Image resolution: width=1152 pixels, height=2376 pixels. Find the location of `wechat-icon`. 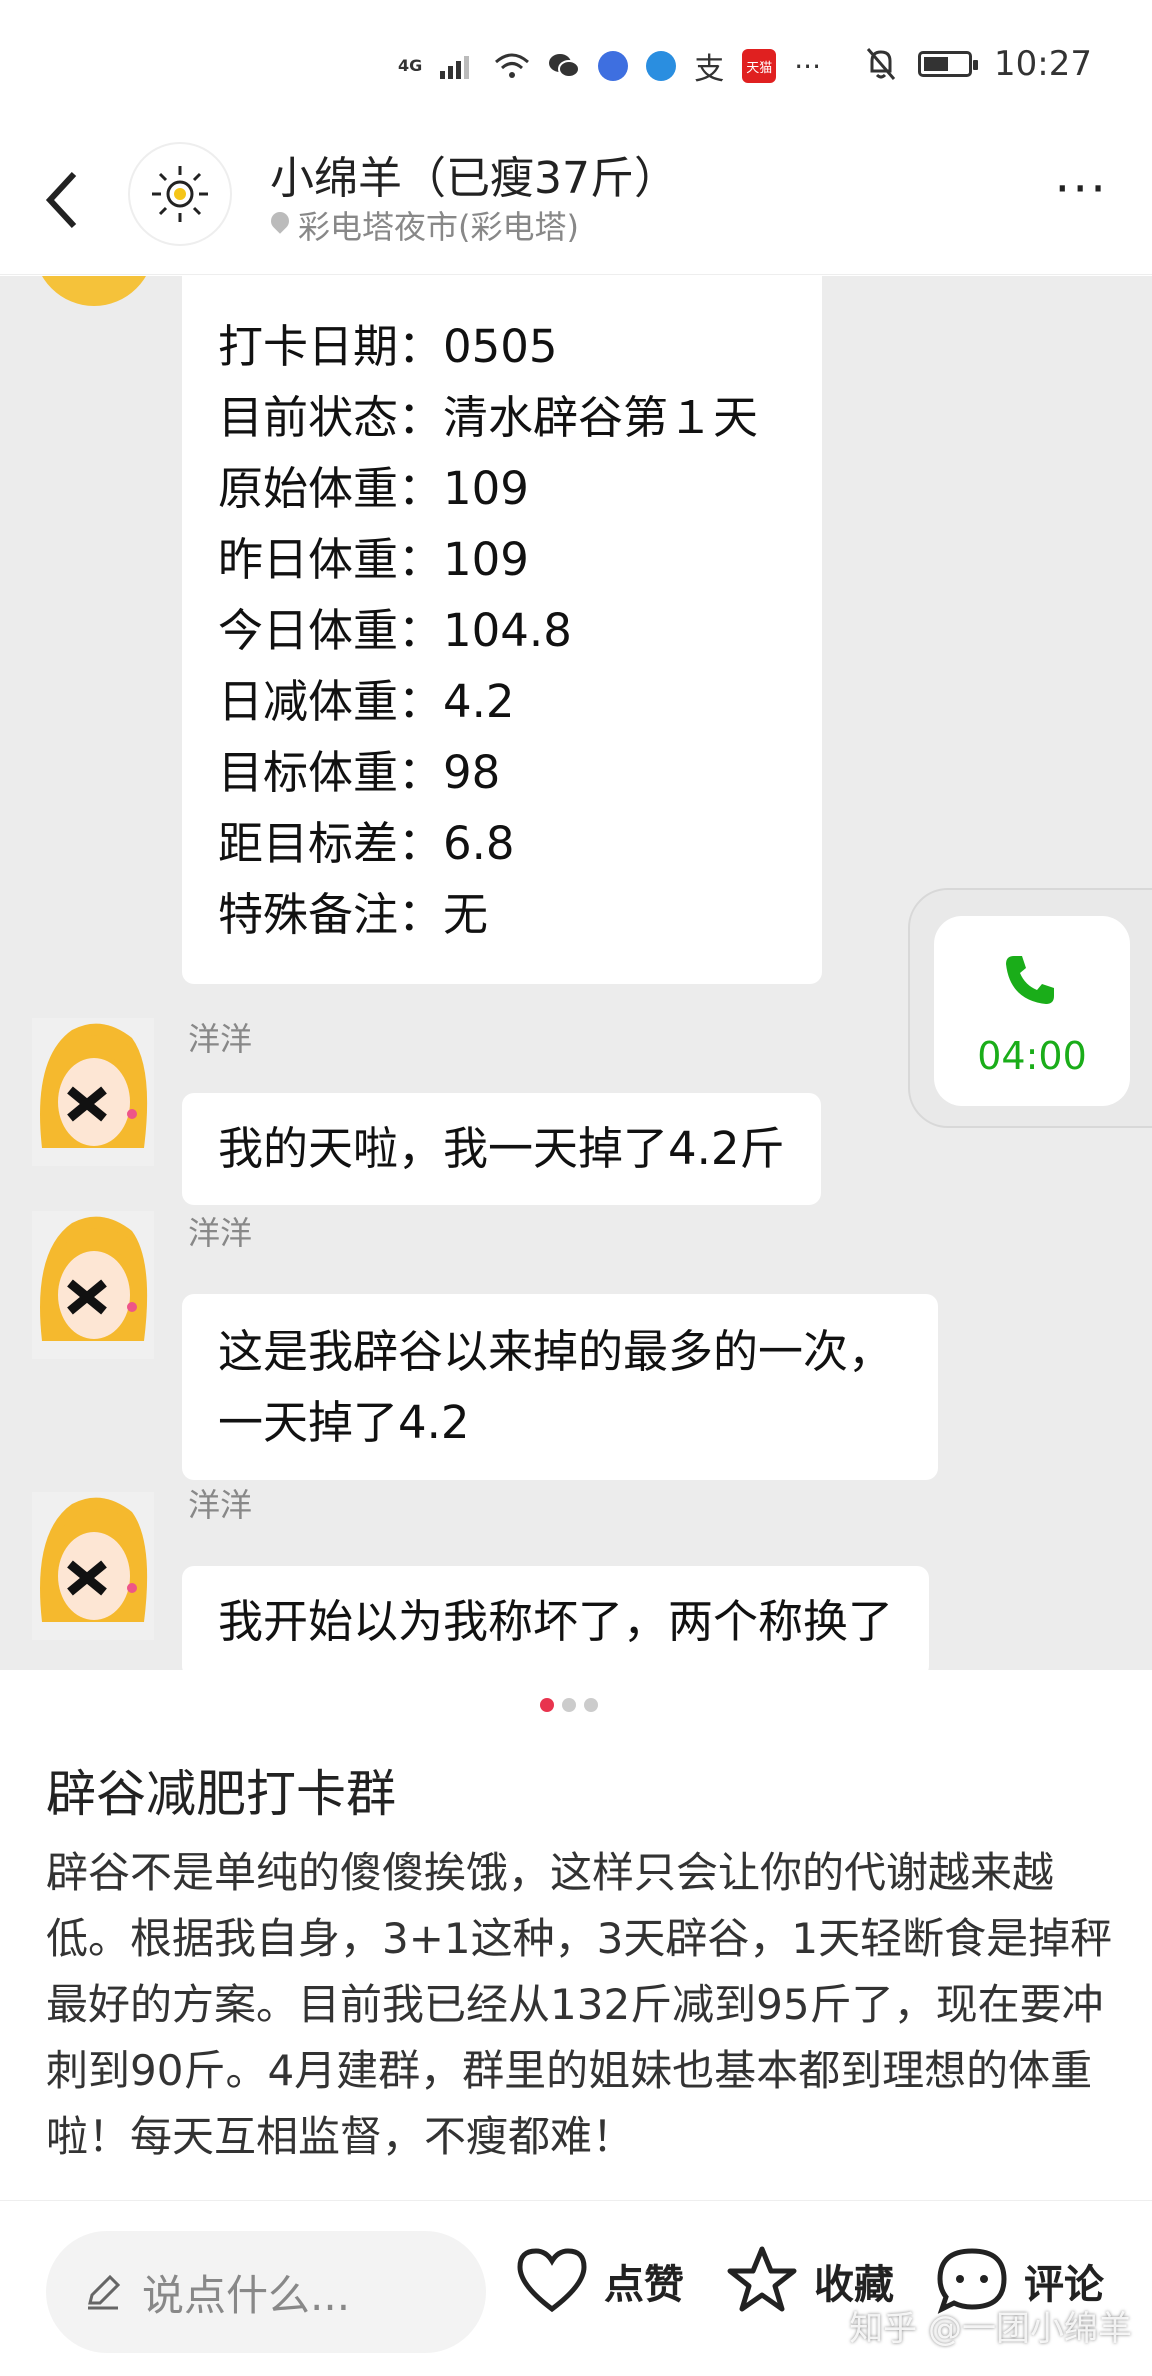

wechat-icon is located at coordinates (565, 66).